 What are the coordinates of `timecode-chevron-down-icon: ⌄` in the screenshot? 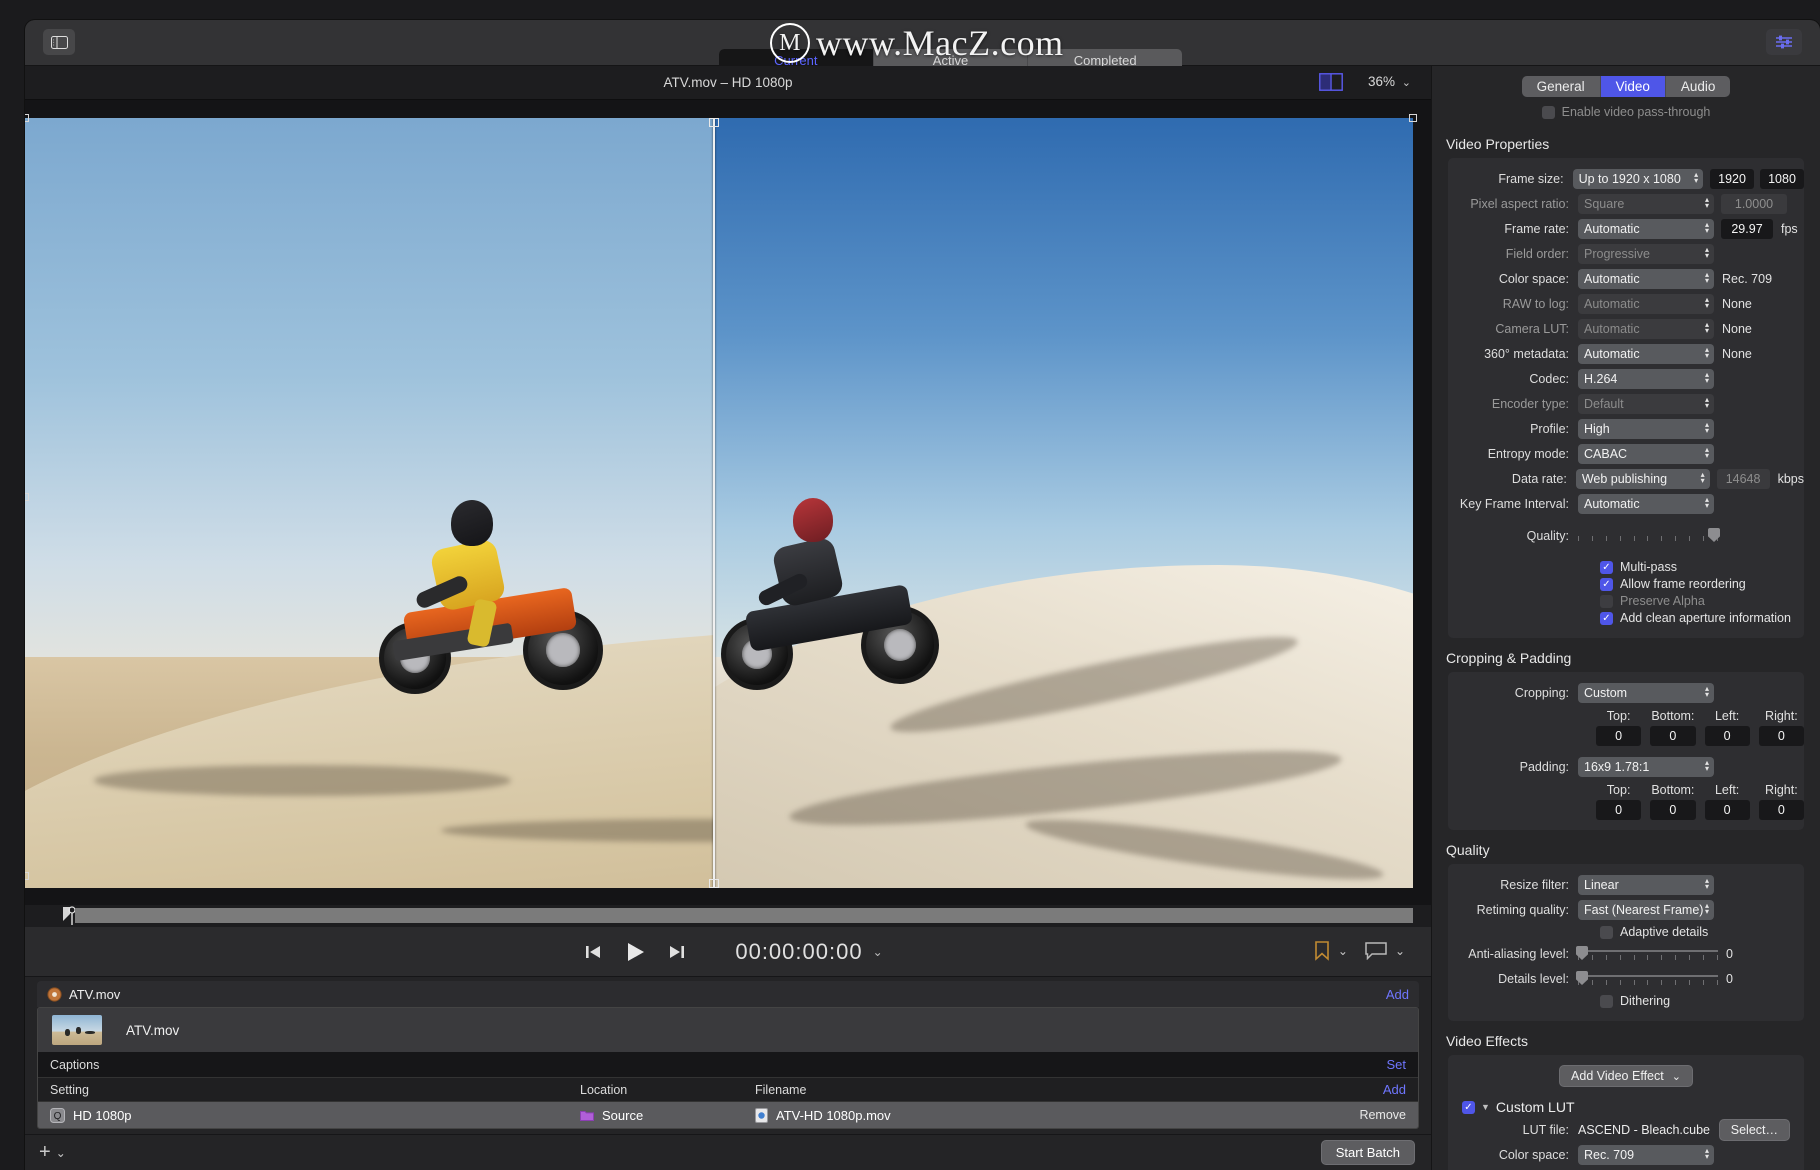 It's located at (878, 952).